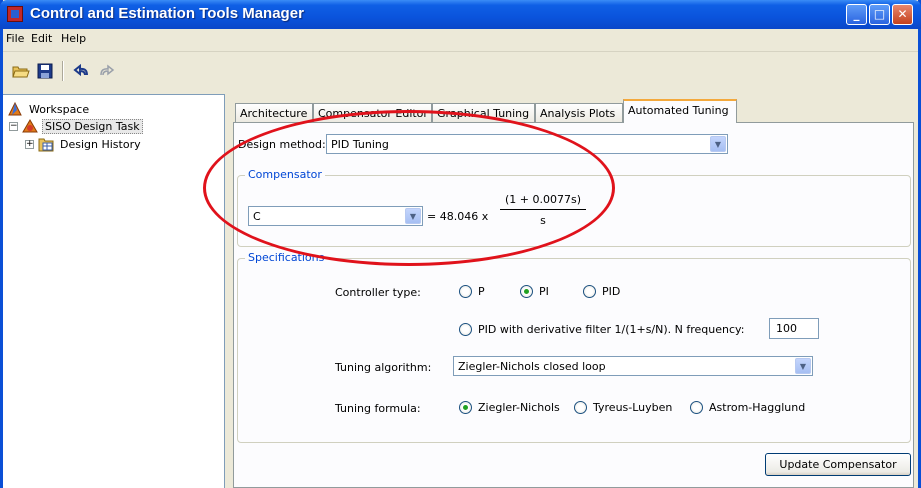 The image size is (921, 488). I want to click on formula-astrom-hagglund-label: Astrom-Hagglund, so click(757, 407).